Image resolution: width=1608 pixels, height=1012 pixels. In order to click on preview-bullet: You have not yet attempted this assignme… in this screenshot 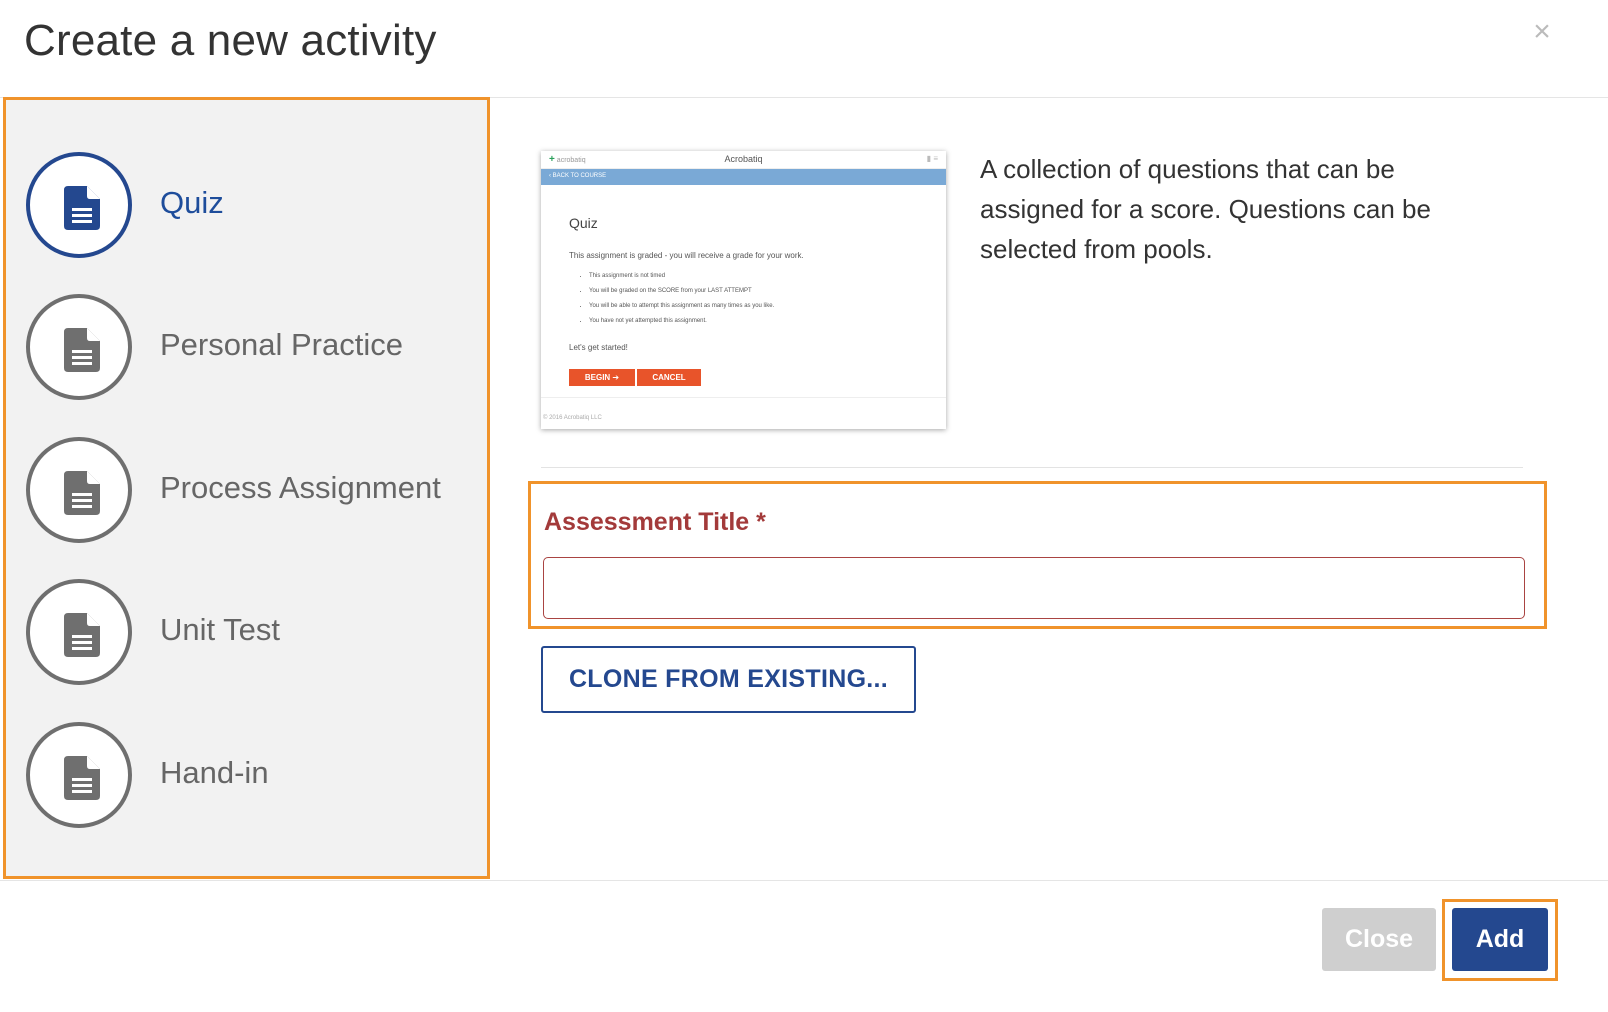, I will do `click(681, 321)`.